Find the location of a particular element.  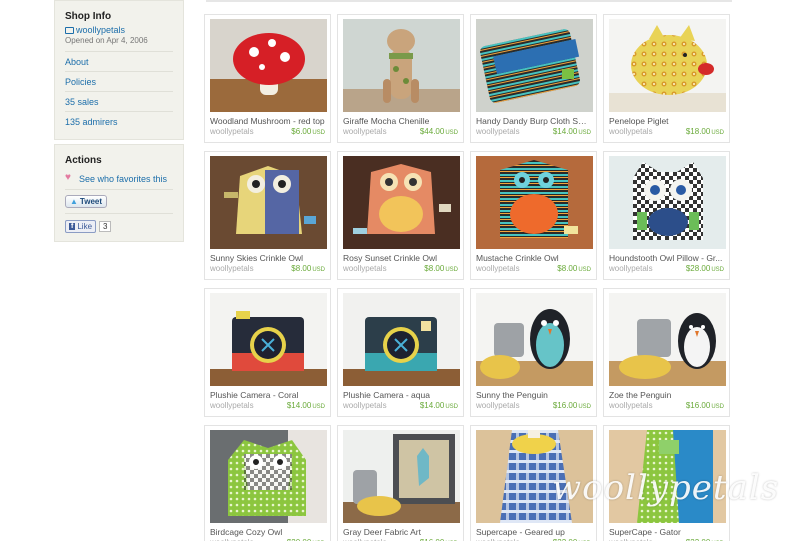

listing-card: Sunny the Penguin woollypetals $16.00USD is located at coordinates (533, 352).